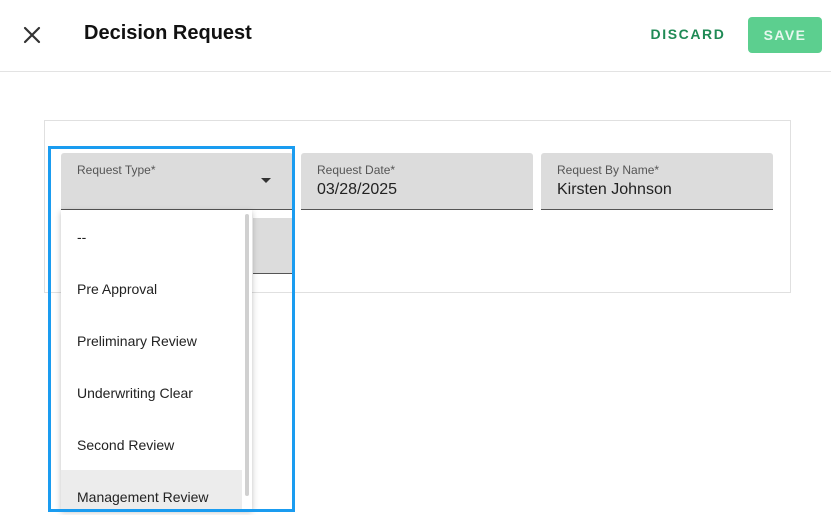  I want to click on request-date-label: Request Date*, so click(356, 170).